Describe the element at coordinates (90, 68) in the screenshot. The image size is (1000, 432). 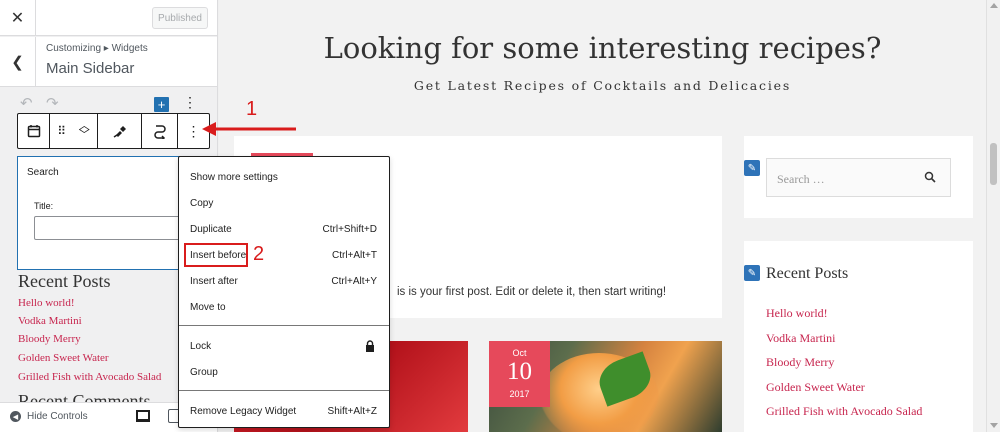
I see `panel-title: Main Sidebar` at that location.